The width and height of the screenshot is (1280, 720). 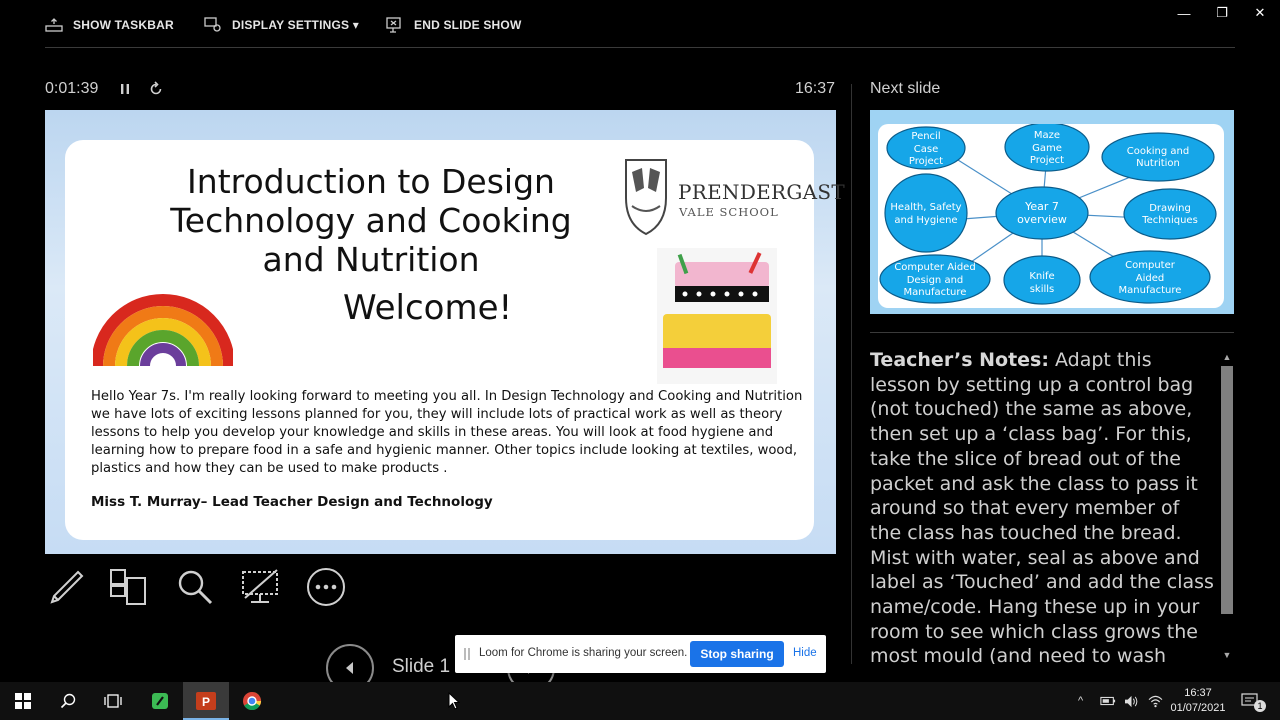 I want to click on start-button, so click(x=23, y=701).